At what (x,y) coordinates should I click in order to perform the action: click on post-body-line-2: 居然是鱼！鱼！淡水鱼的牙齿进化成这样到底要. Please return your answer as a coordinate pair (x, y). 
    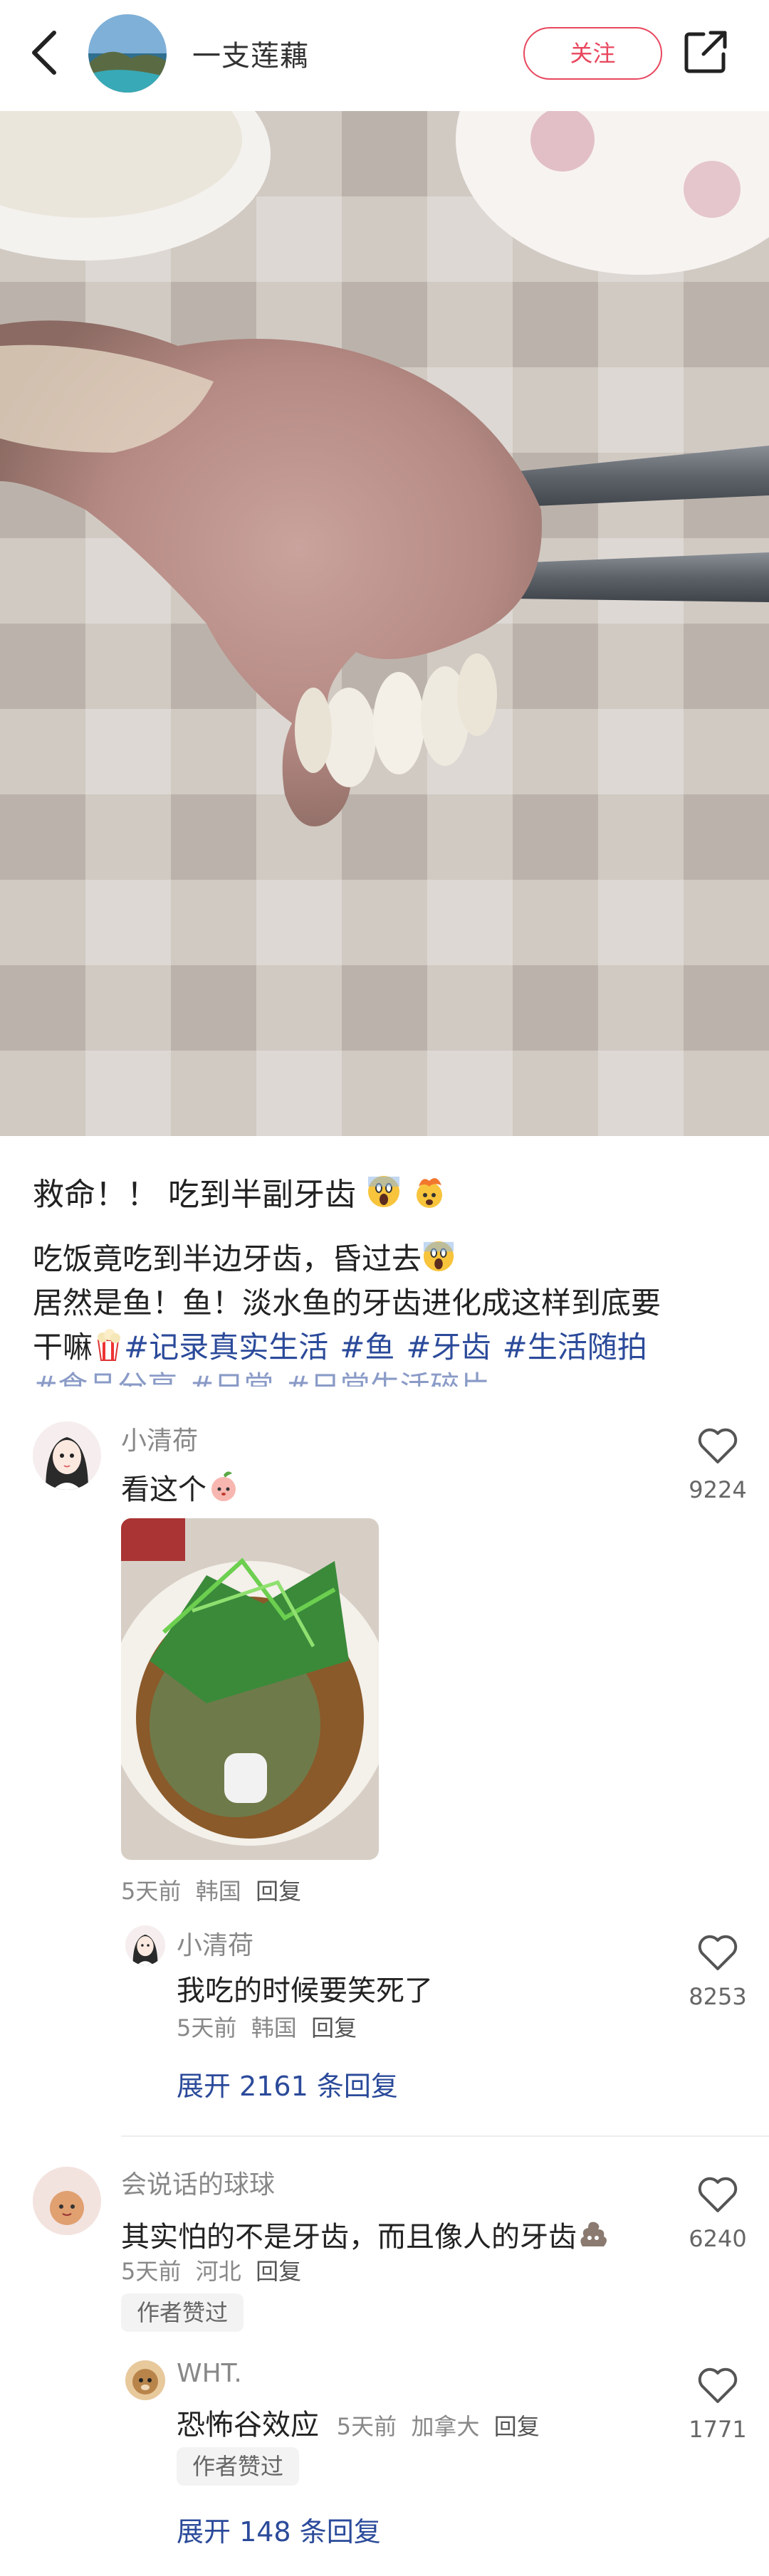
    Looking at the image, I should click on (347, 1303).